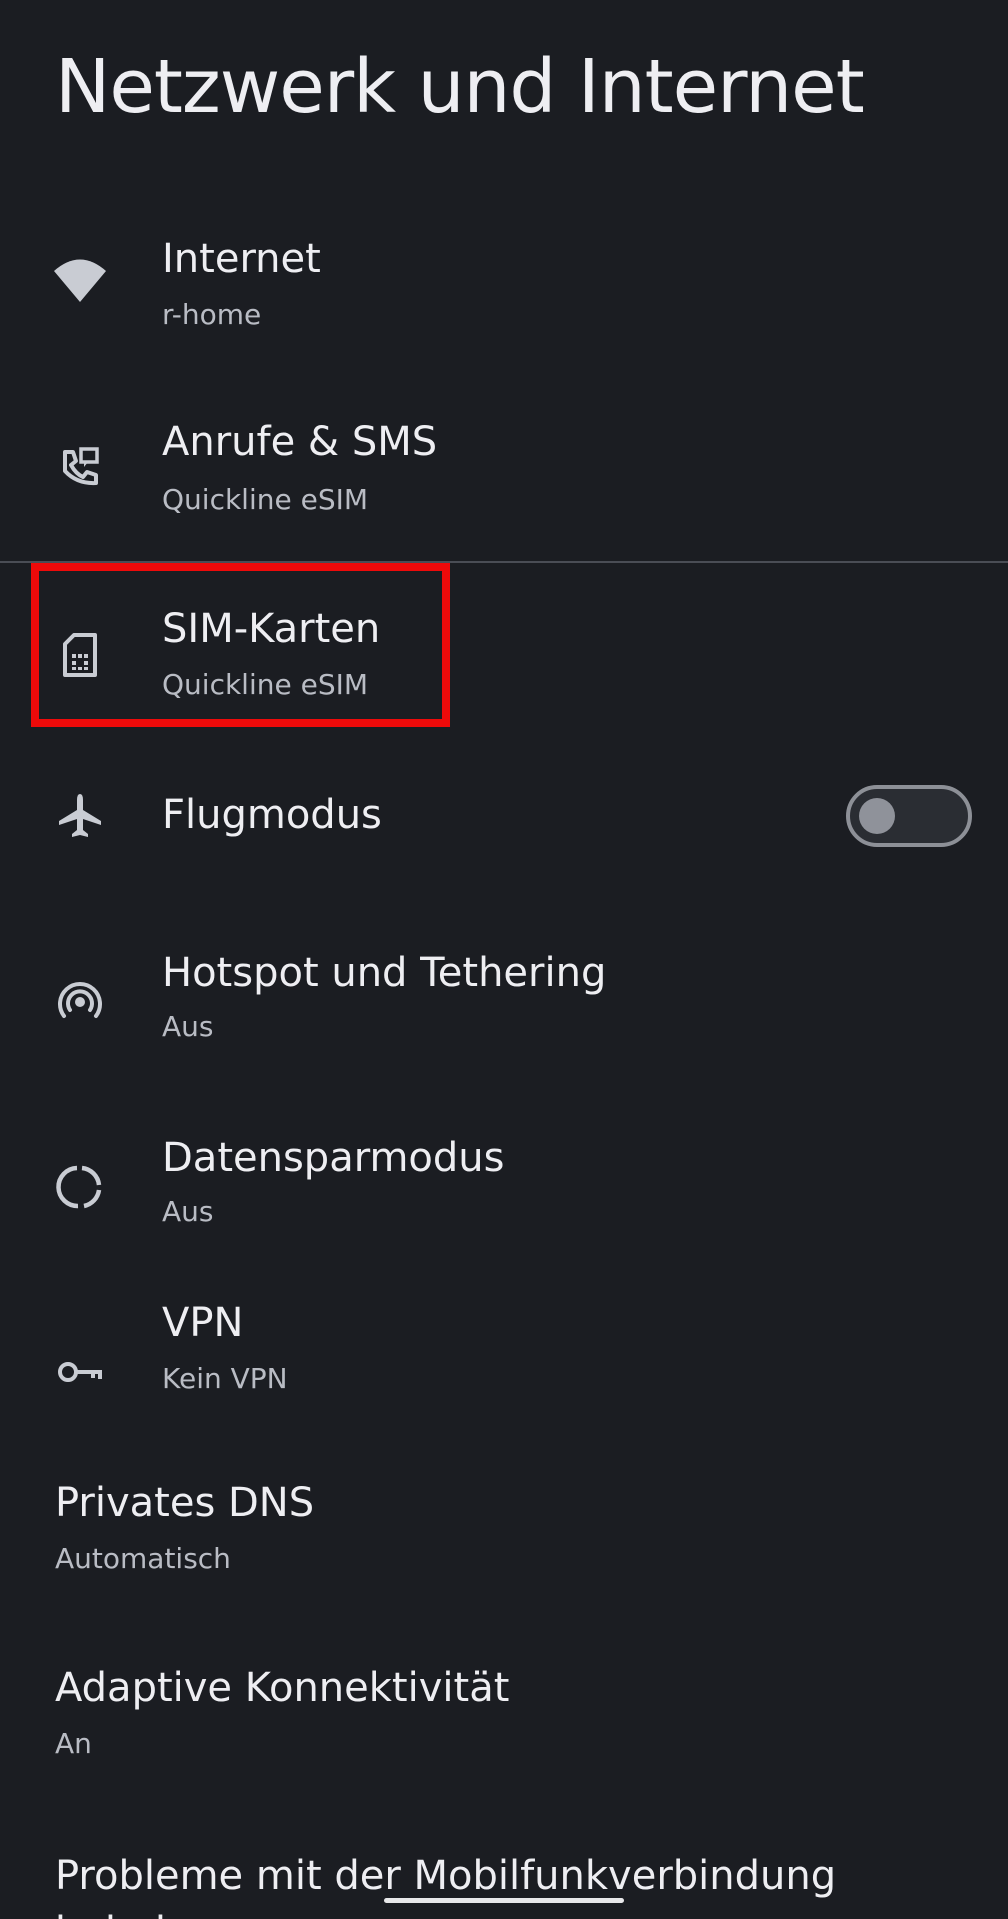 Image resolution: width=1008 pixels, height=1919 pixels. I want to click on adaptive-connectivity-subtitle: An, so click(73, 1743).